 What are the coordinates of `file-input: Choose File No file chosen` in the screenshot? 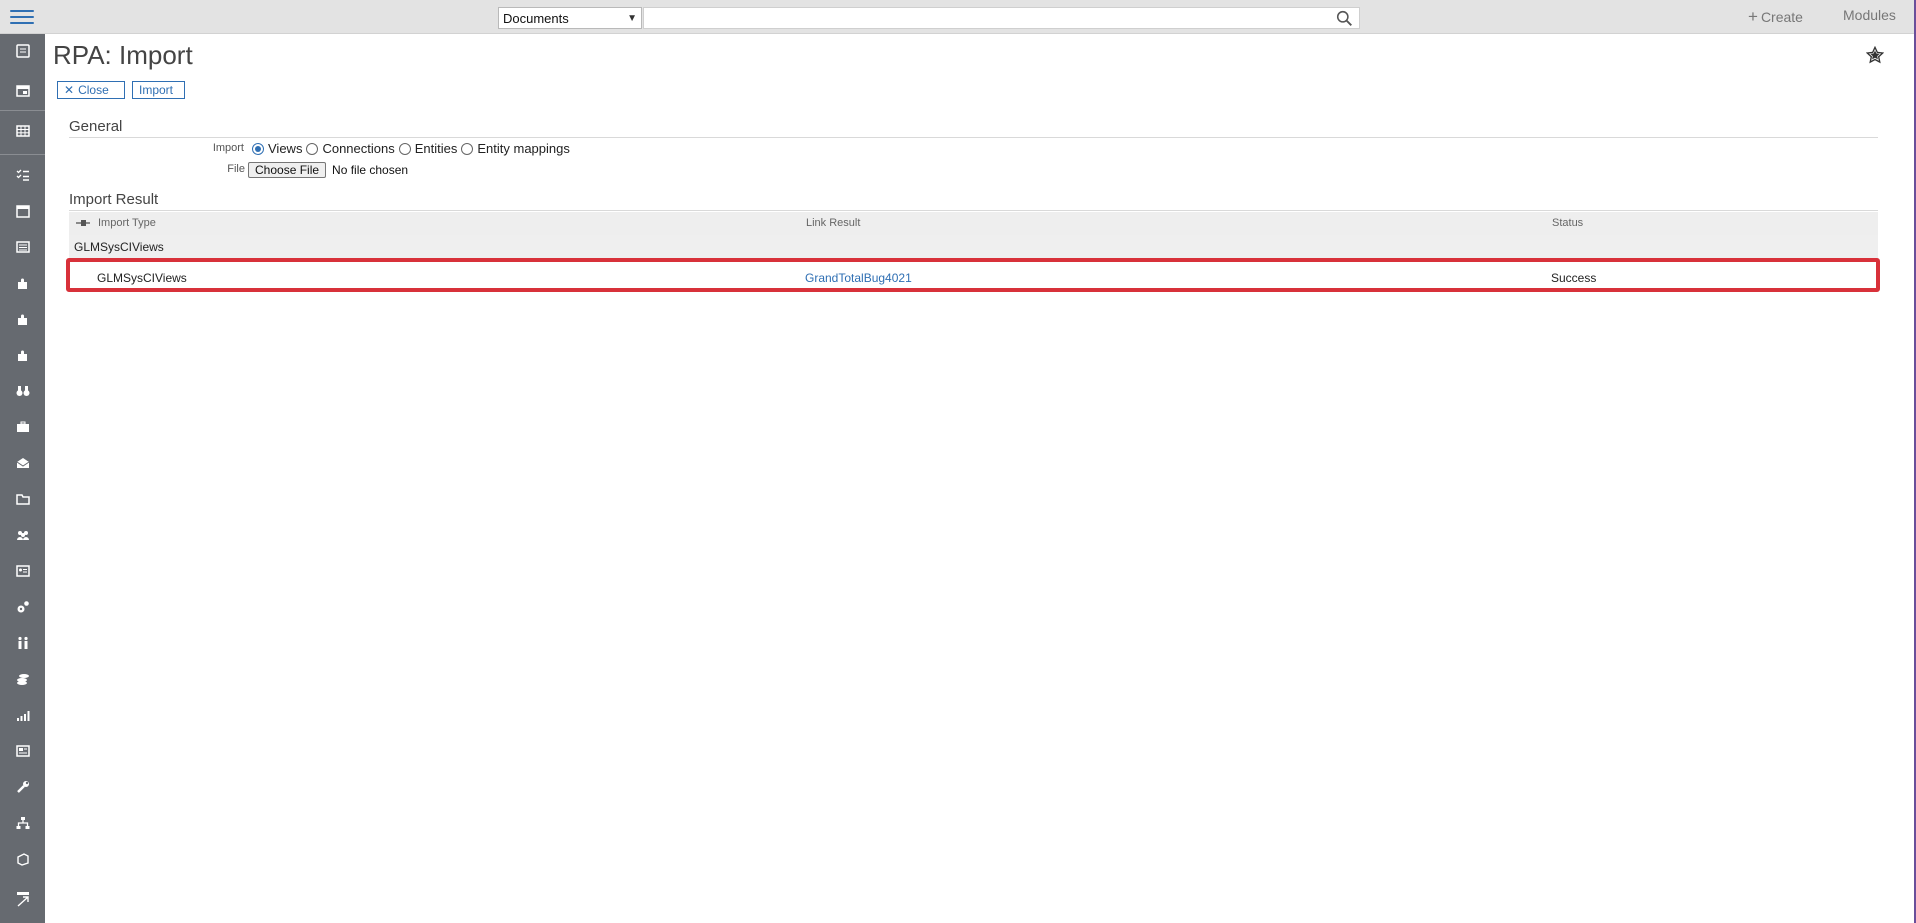 It's located at (328, 170).